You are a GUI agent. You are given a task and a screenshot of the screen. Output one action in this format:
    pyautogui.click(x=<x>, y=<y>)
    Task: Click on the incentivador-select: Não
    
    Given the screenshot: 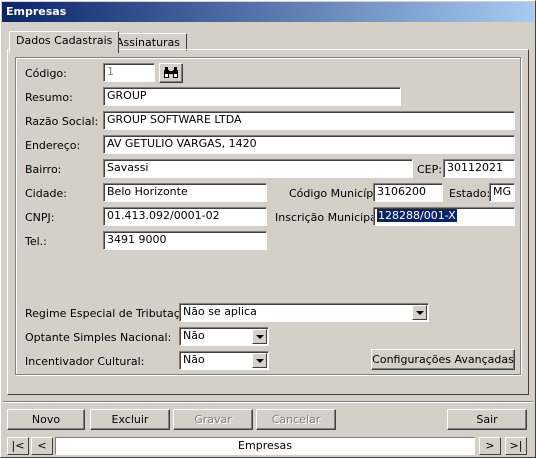 What is the action you would take?
    pyautogui.click(x=224, y=360)
    